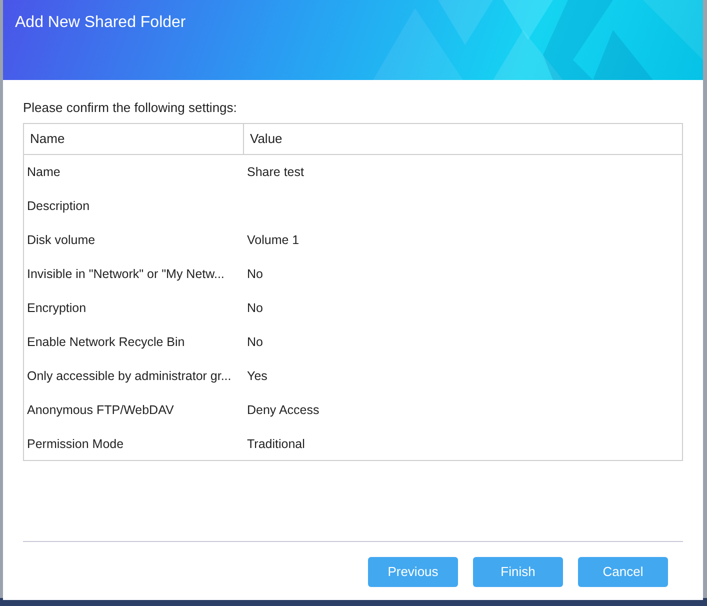 This screenshot has height=606, width=707. Describe the element at coordinates (273, 240) in the screenshot. I see `table-cell: Volume 1` at that location.